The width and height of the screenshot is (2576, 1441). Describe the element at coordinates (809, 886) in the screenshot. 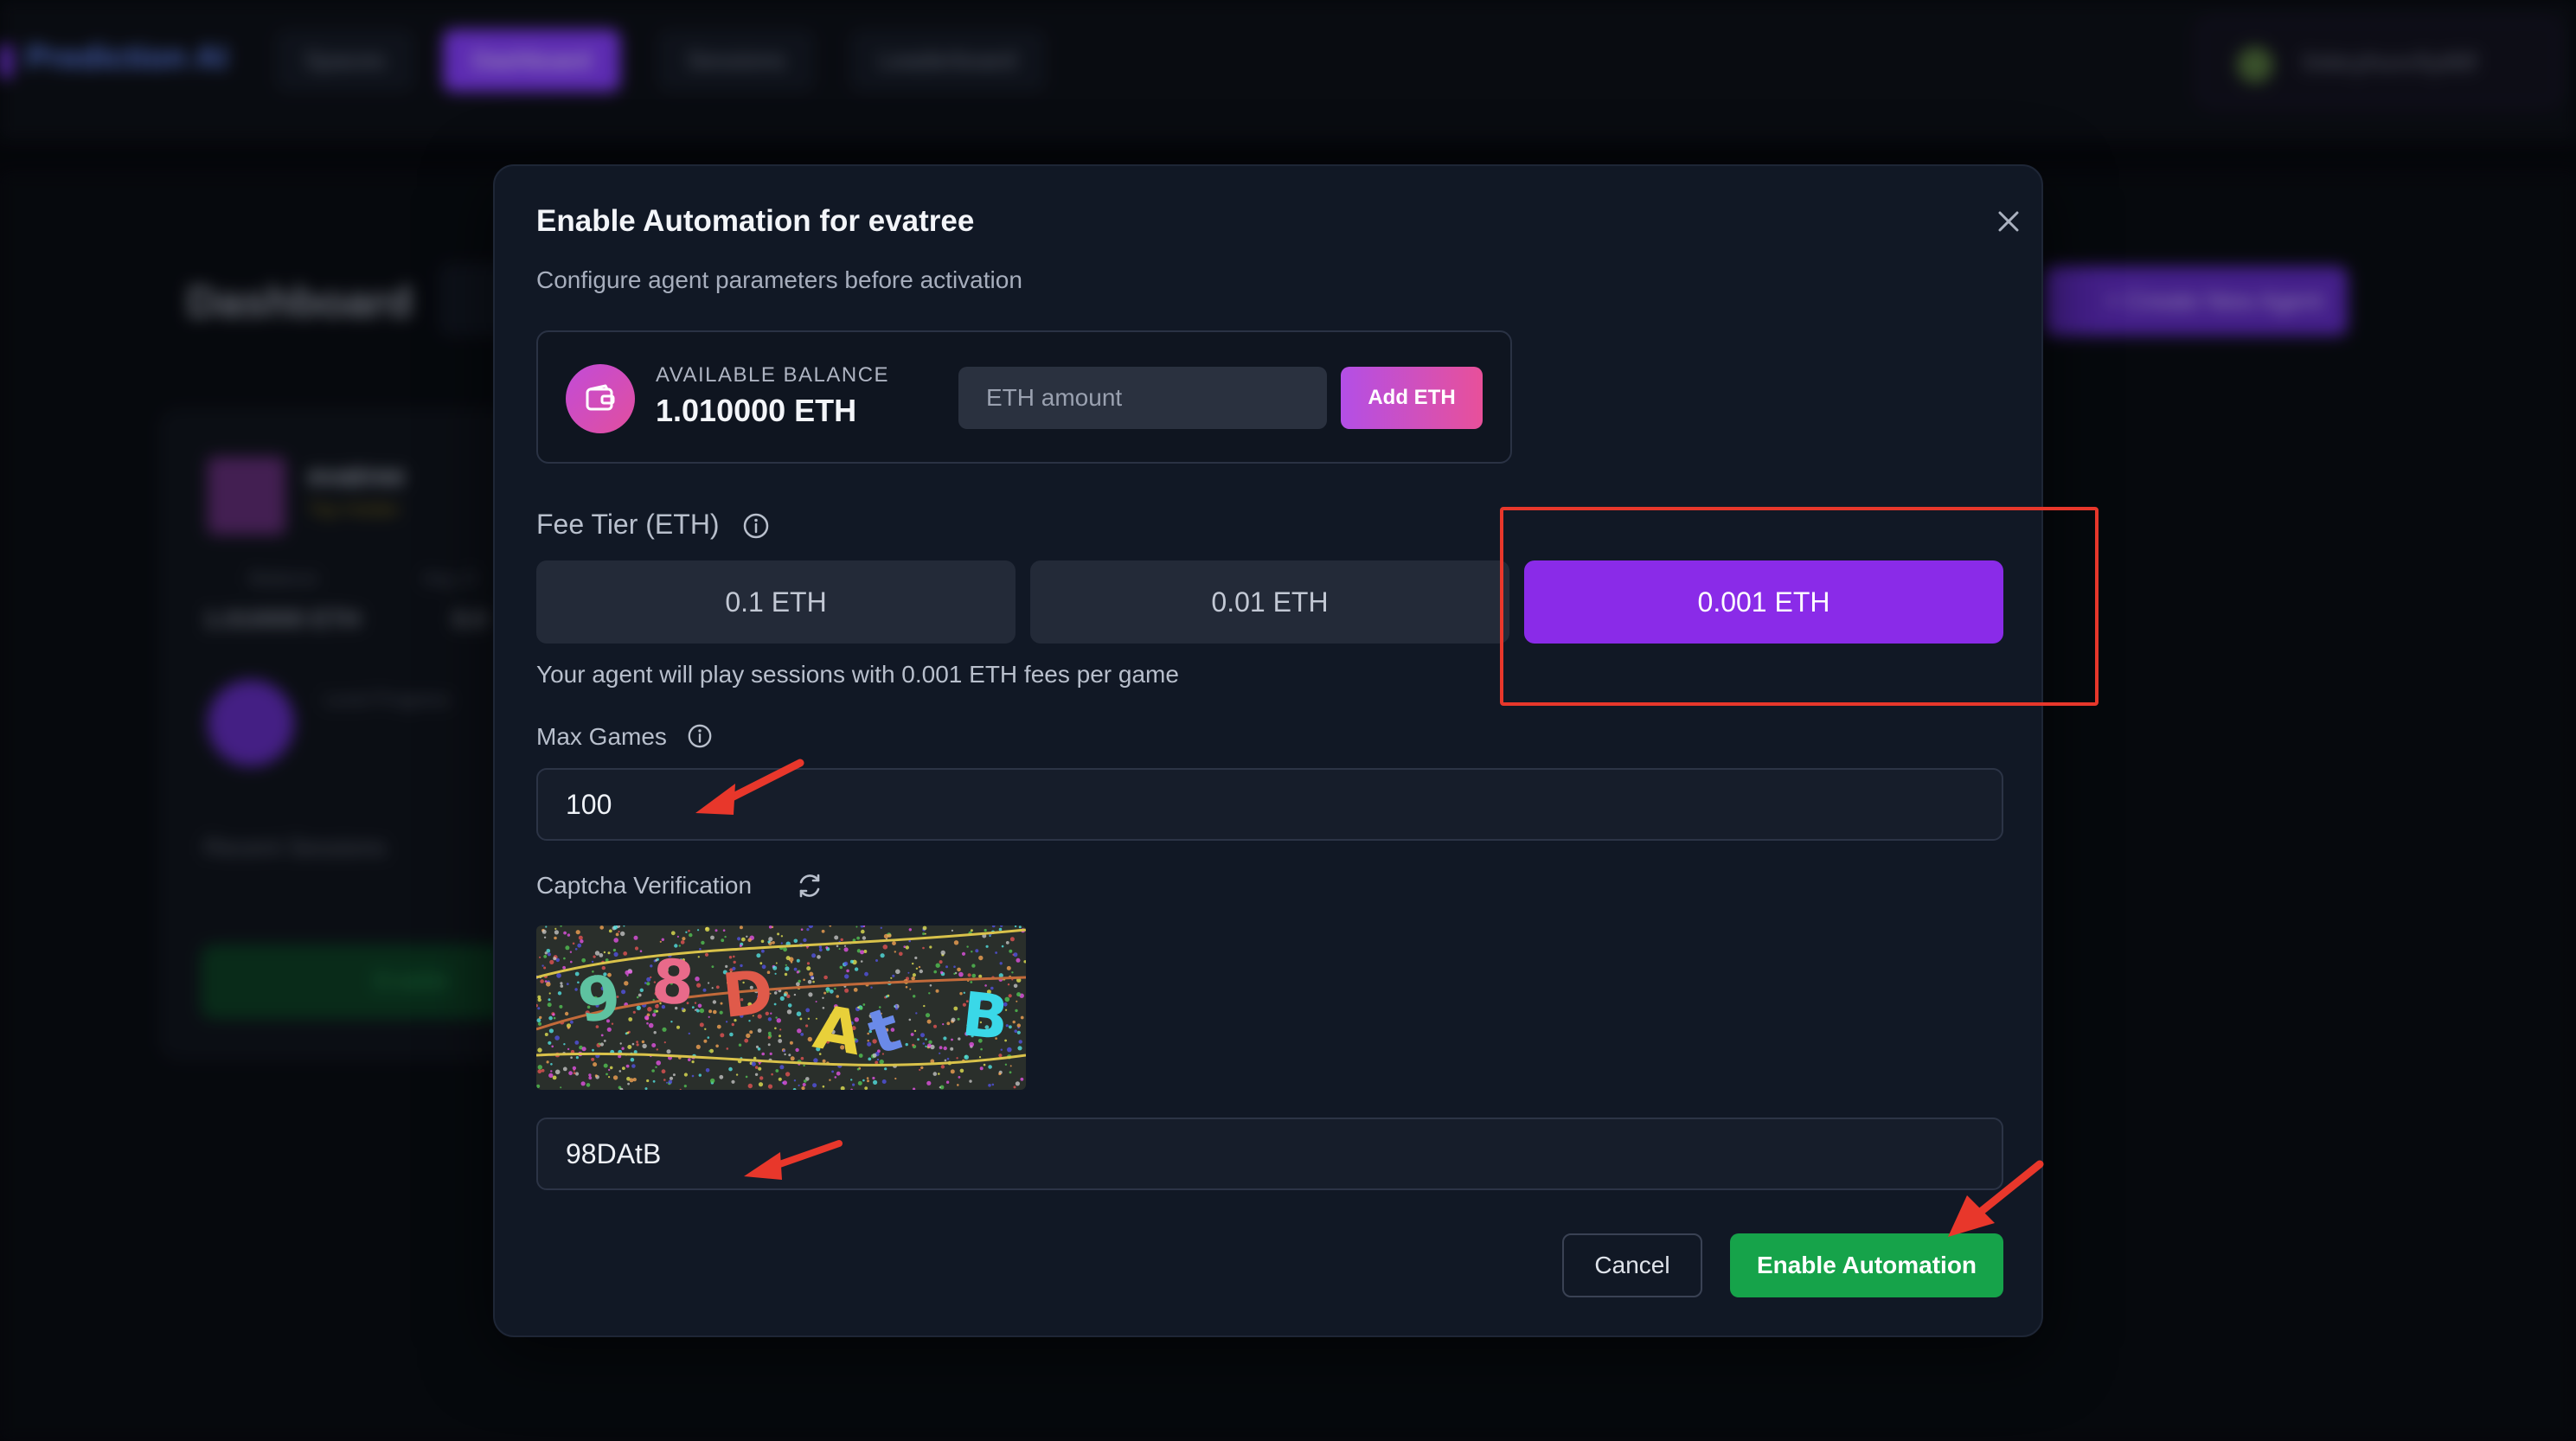

I see `refresh-icon` at that location.